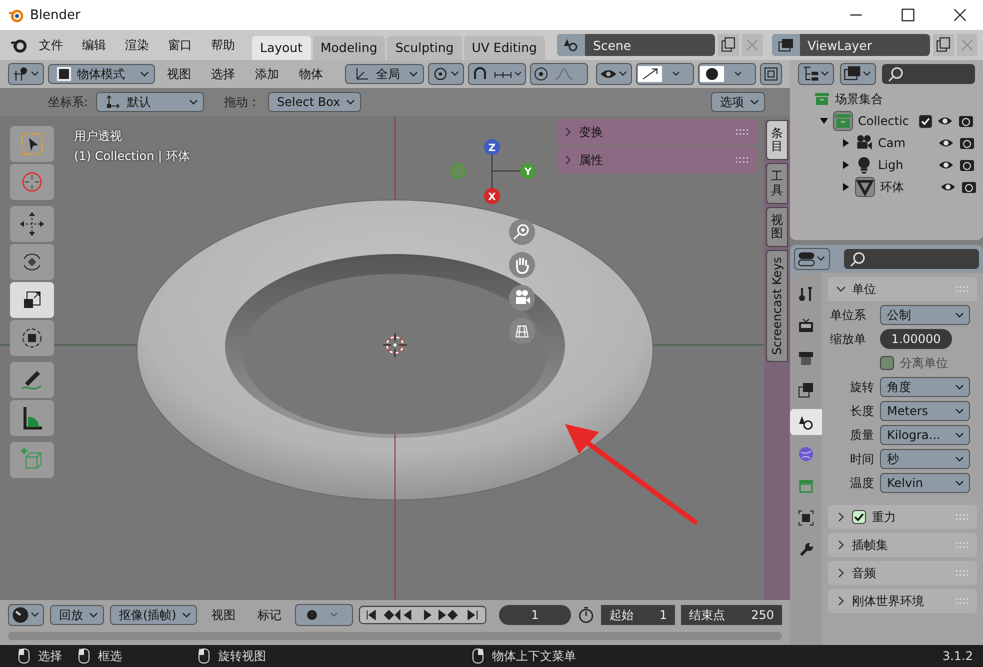 This screenshot has height=667, width=983. I want to click on options-dropdown: 选项, so click(738, 102).